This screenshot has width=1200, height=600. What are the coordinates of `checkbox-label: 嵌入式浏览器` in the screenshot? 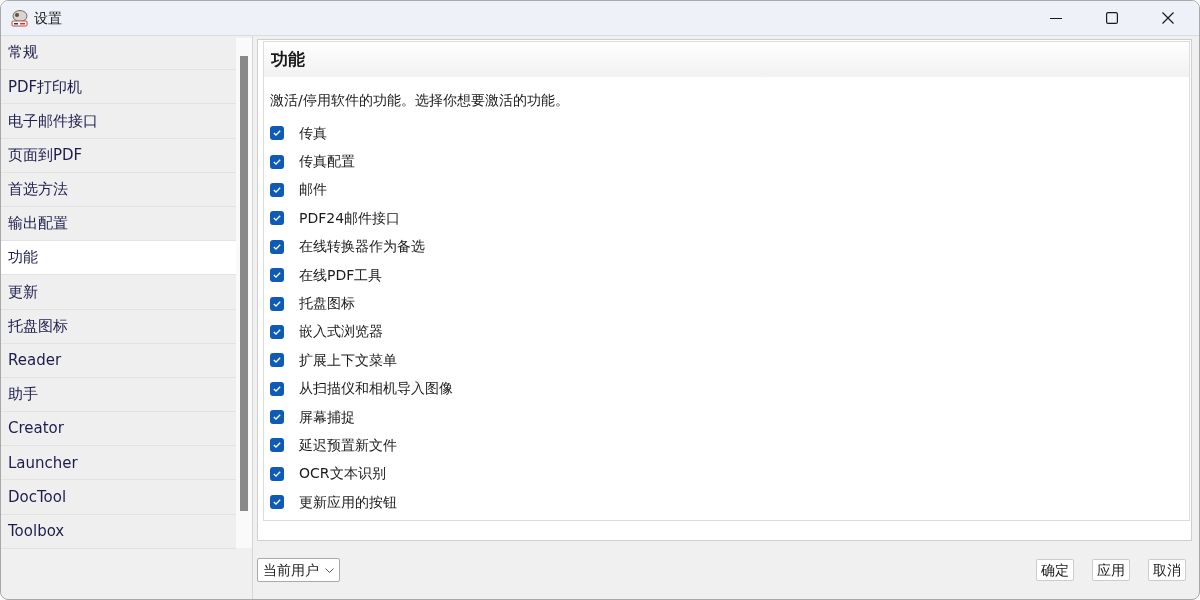 It's located at (341, 332).